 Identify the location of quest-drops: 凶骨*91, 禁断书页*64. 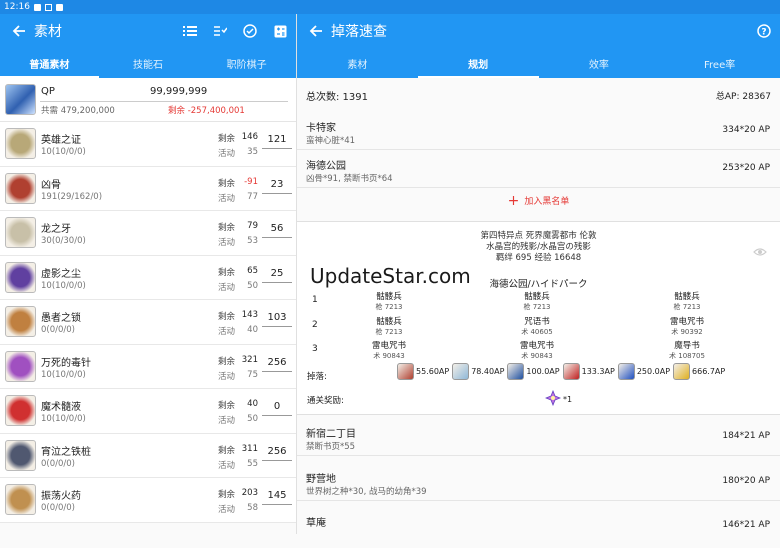
(349, 179).